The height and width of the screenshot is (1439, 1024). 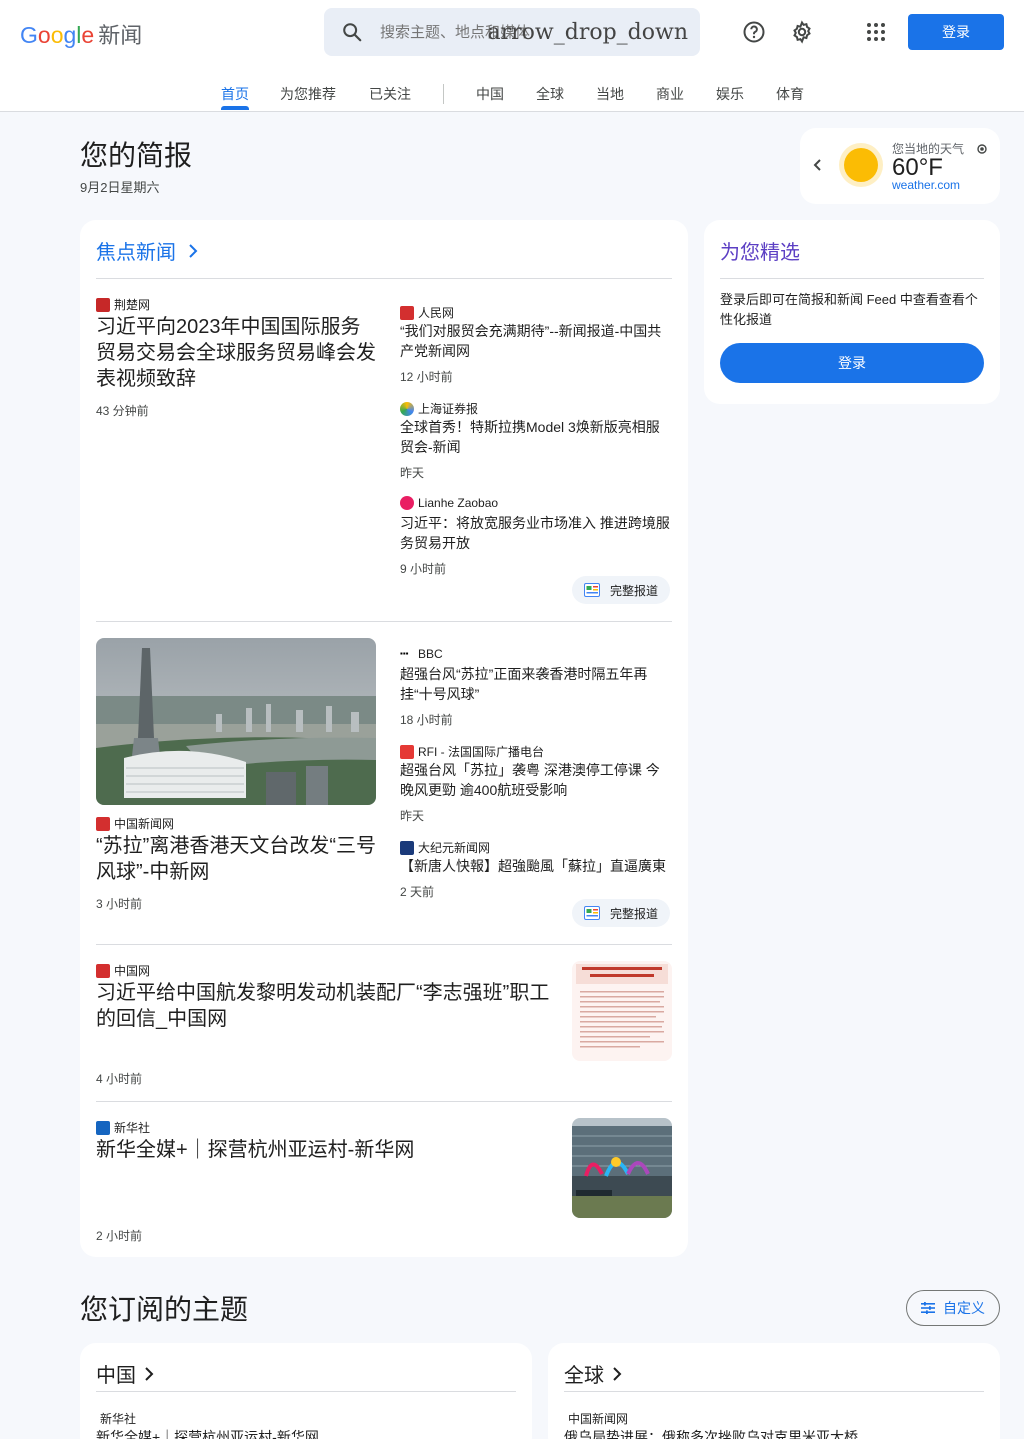 What do you see at coordinates (536, 533) in the screenshot?
I see `headline-link: 习近平：将放宽服务业市场准入 推进跨境服务贸易开放` at bounding box center [536, 533].